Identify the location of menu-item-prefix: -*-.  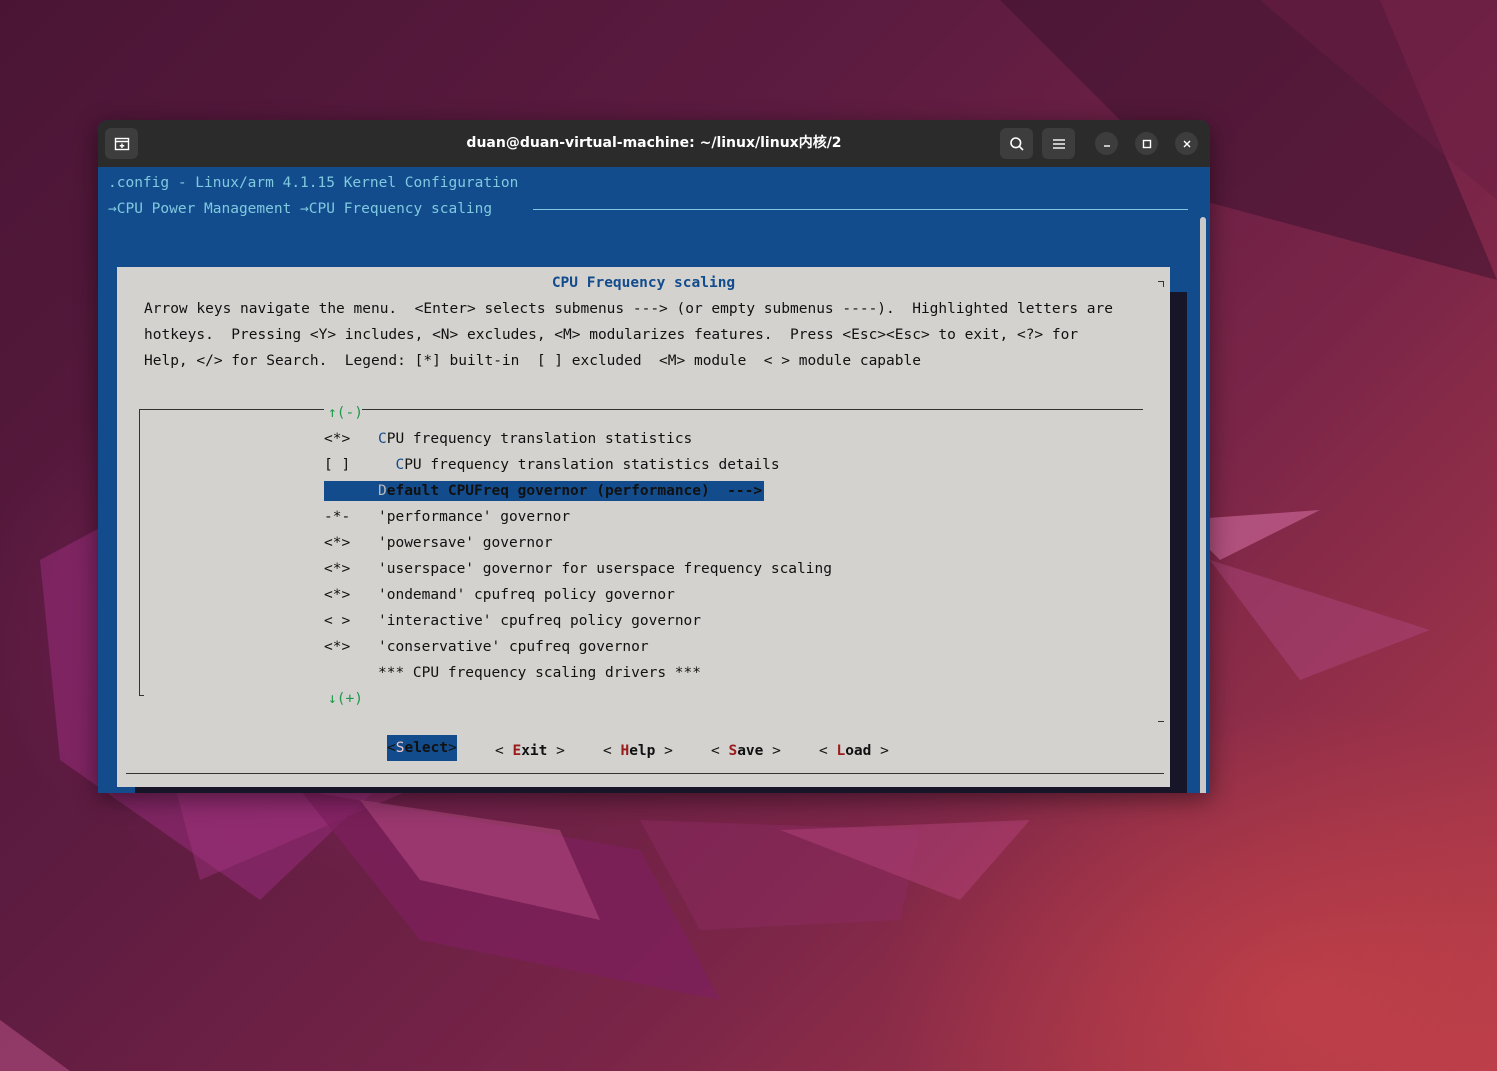
(337, 517).